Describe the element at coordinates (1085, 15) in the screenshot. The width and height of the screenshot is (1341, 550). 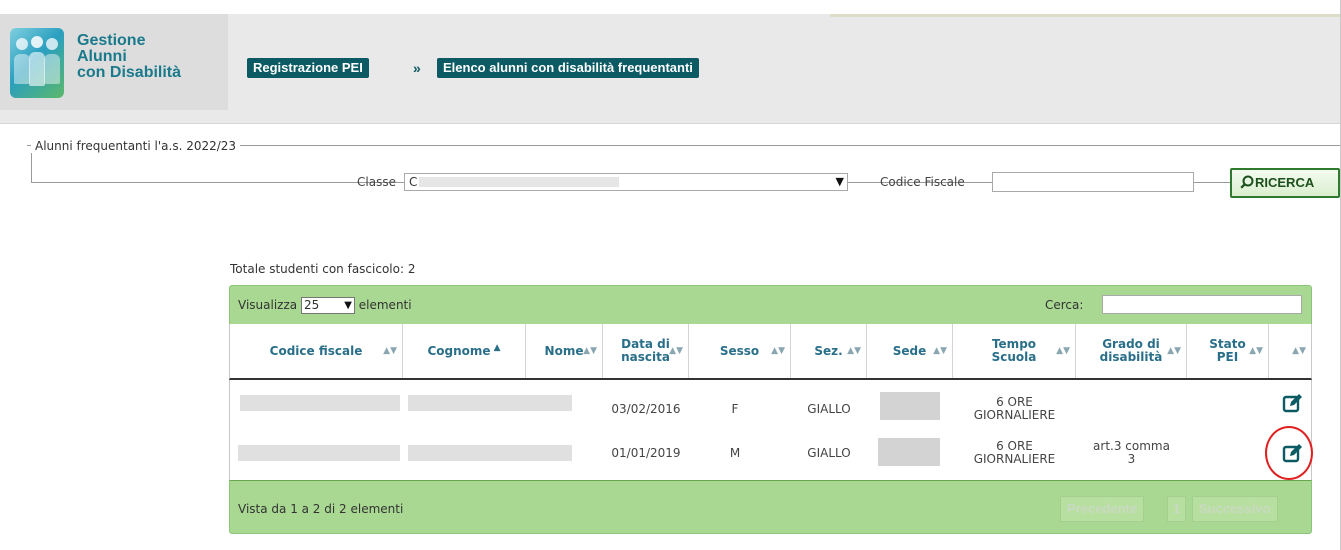
I see `header-accent-line` at that location.